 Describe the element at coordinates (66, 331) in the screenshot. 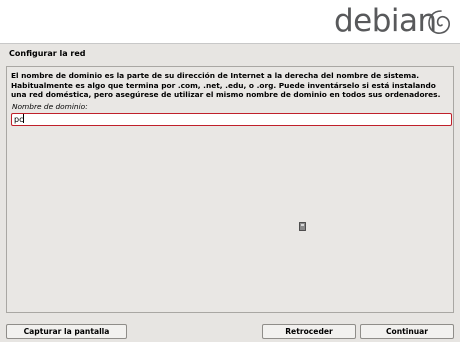

I see `screenshot-button: Capturar la pantalla` at that location.